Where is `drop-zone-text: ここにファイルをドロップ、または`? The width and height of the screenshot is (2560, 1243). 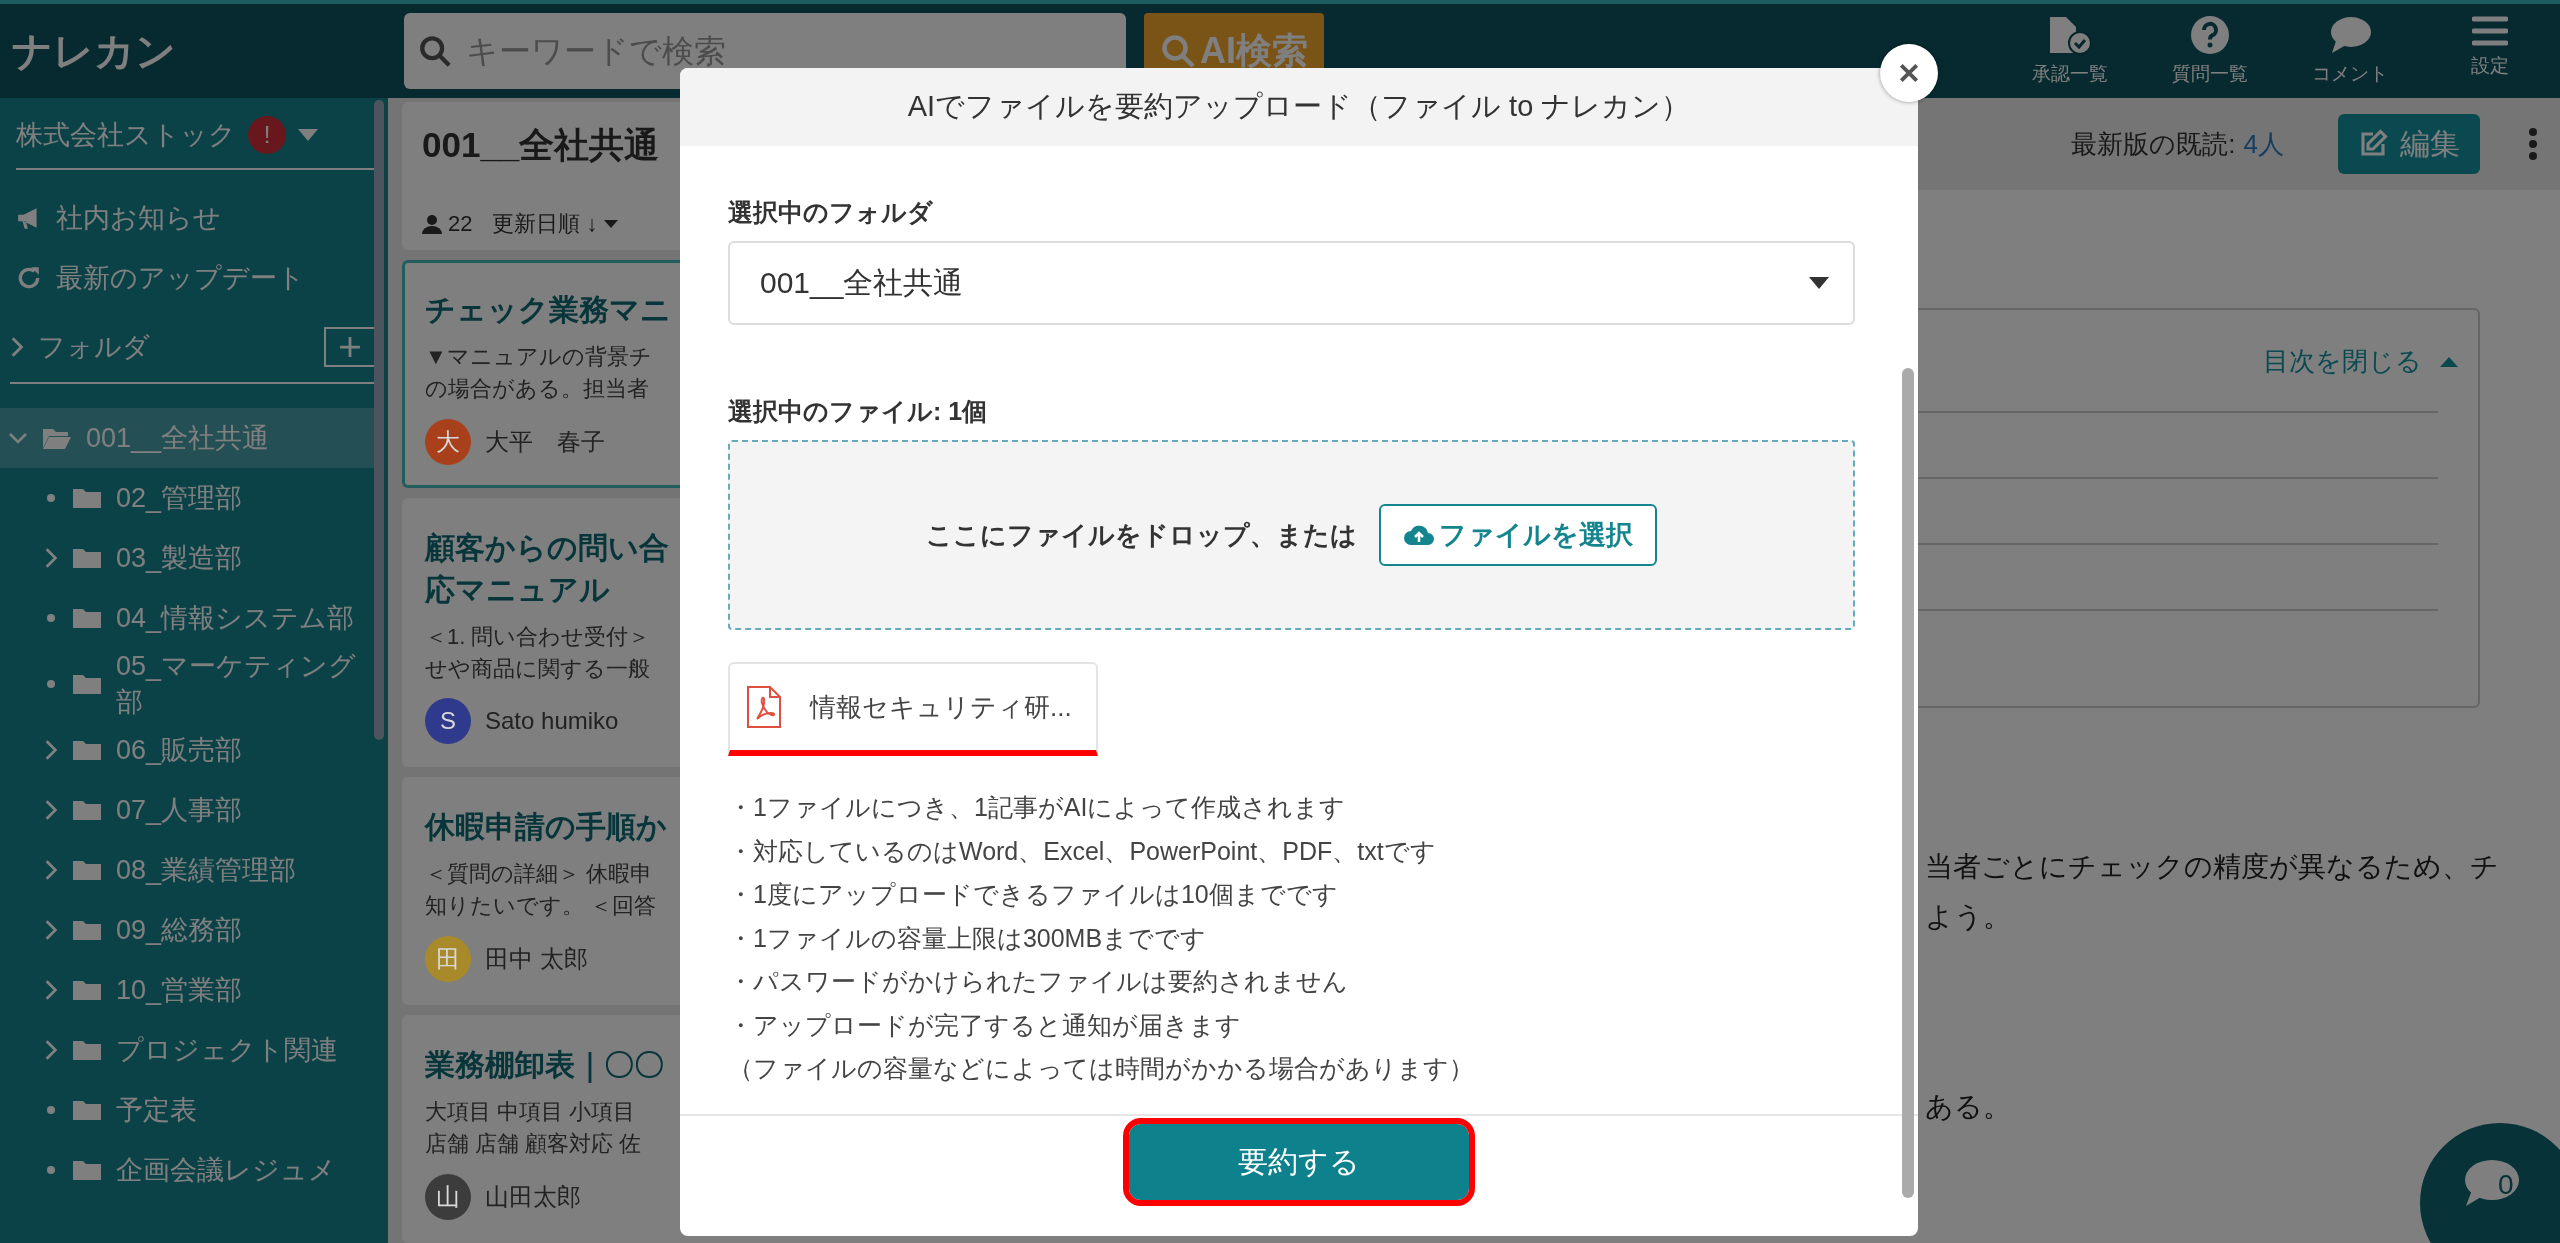 drop-zone-text: ここにファイルをドロップ、または is located at coordinates (1141, 535).